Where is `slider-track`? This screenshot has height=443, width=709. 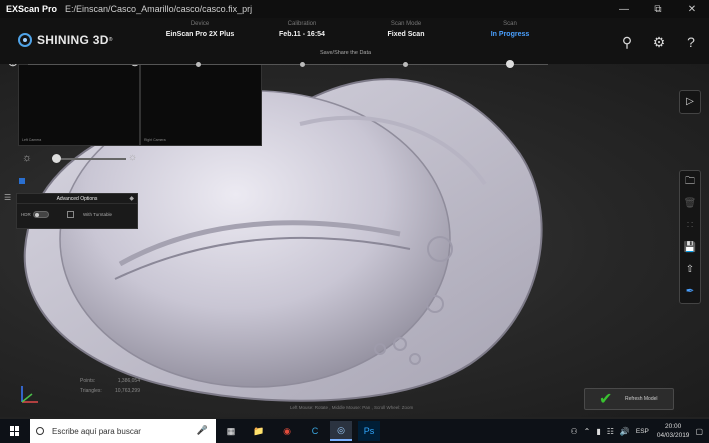
slider-track is located at coordinates (91, 159).